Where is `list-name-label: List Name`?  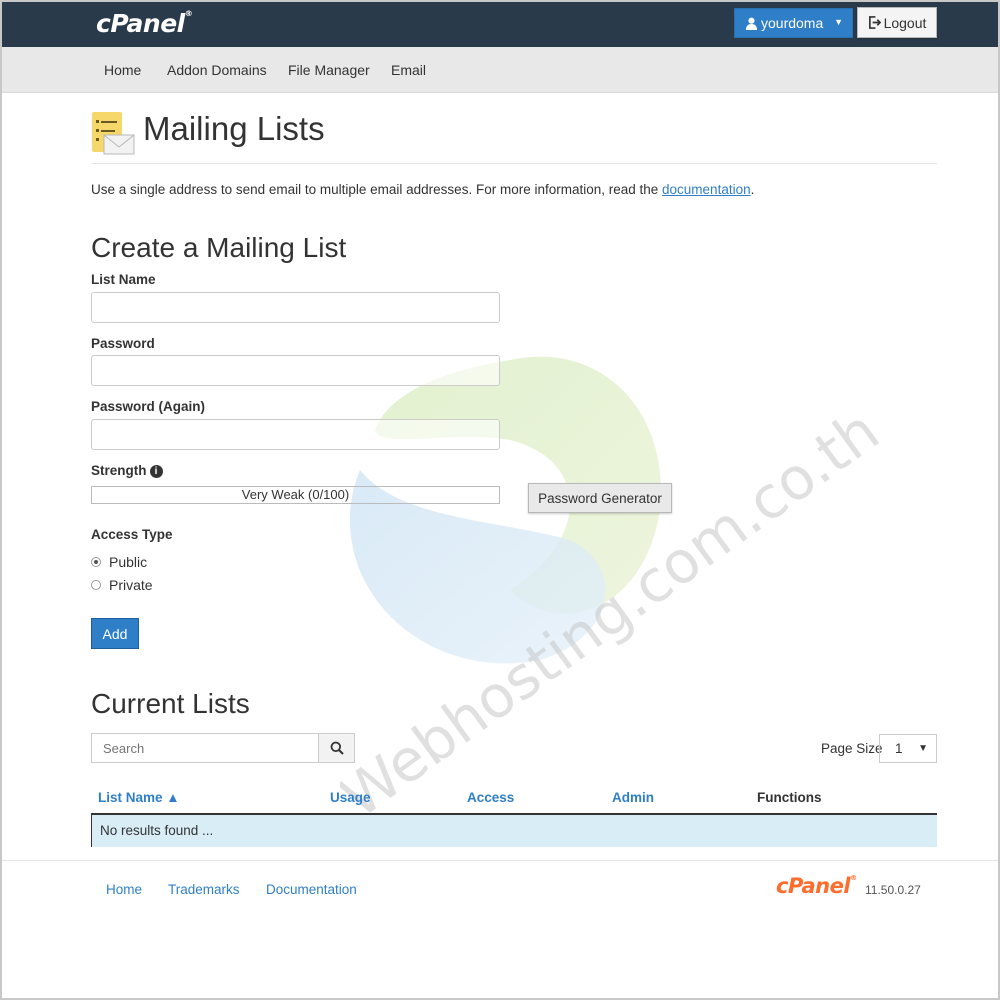
list-name-label: List Name is located at coordinates (123, 279).